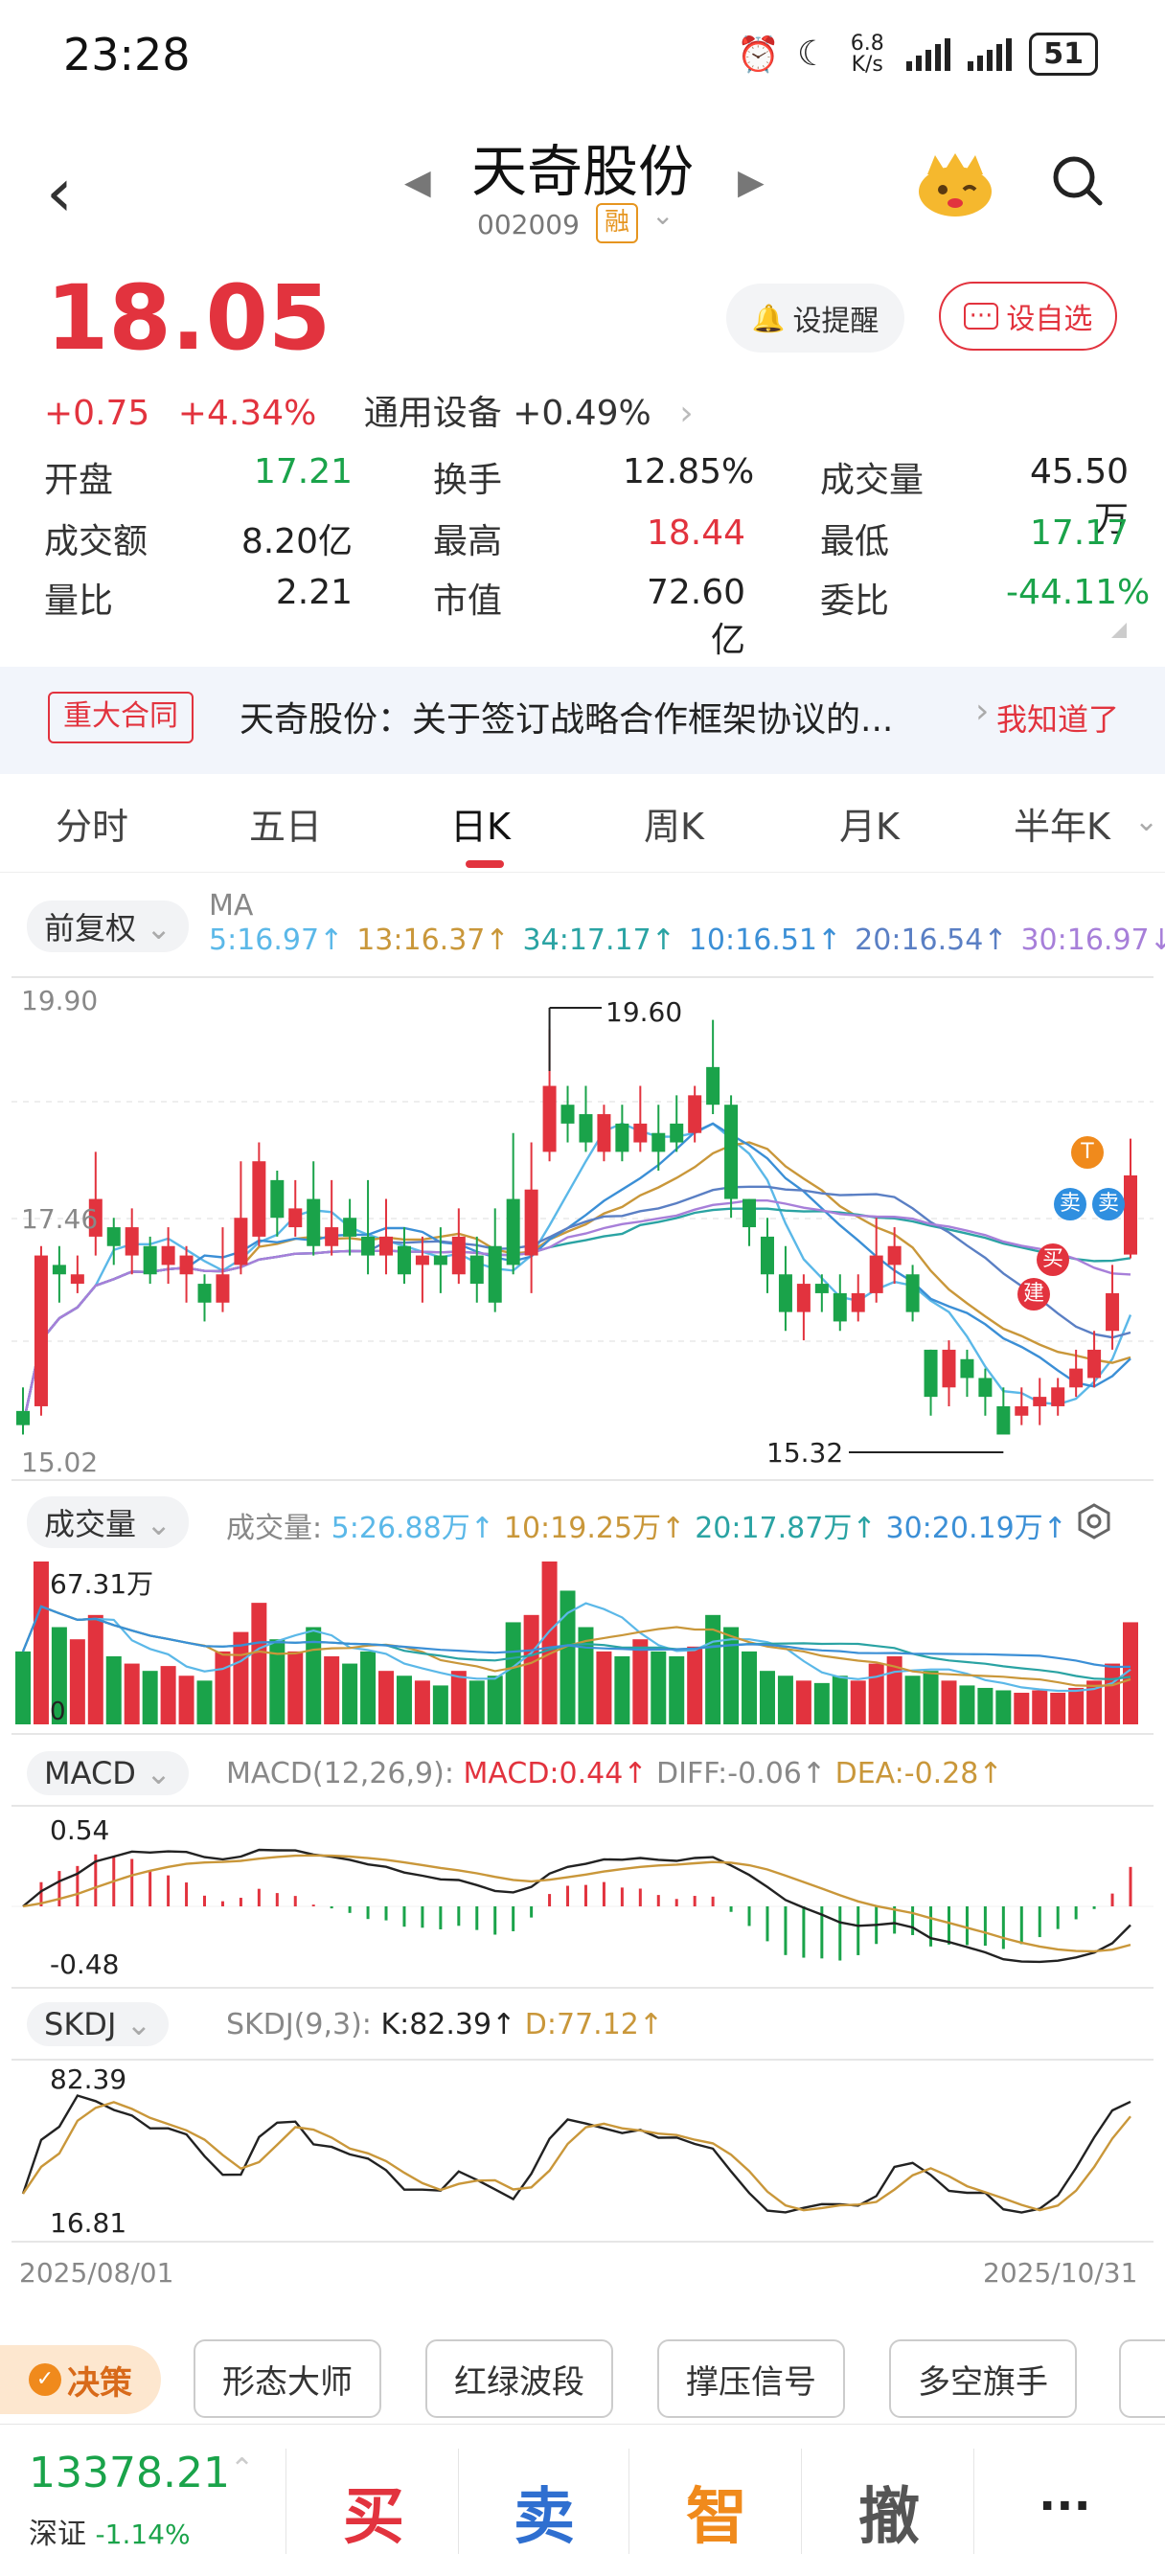  I want to click on more-strategy-button, so click(1142, 2379).